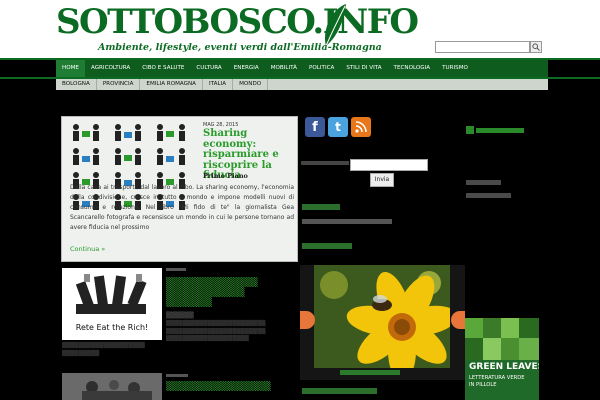 The height and width of the screenshot is (400, 600). Describe the element at coordinates (284, 68) in the screenshot. I see `nav-item-mobilita: MOBILITÀ` at that location.